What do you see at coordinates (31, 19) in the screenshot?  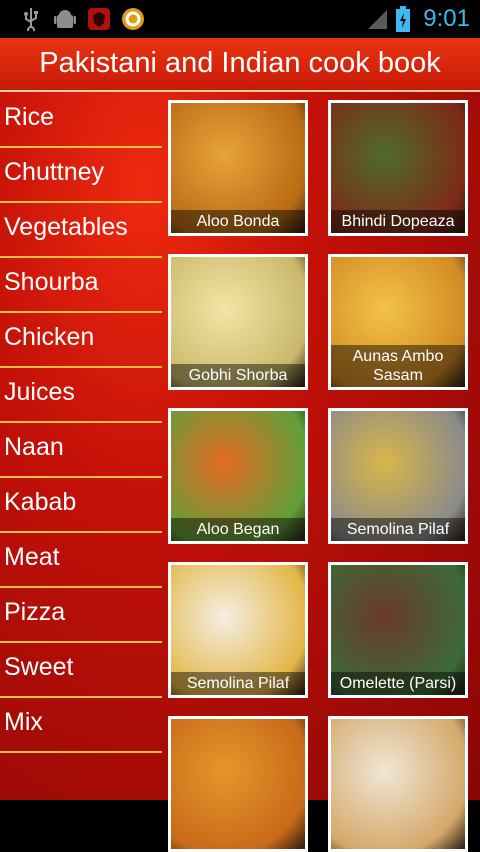 I see `usb-icon` at bounding box center [31, 19].